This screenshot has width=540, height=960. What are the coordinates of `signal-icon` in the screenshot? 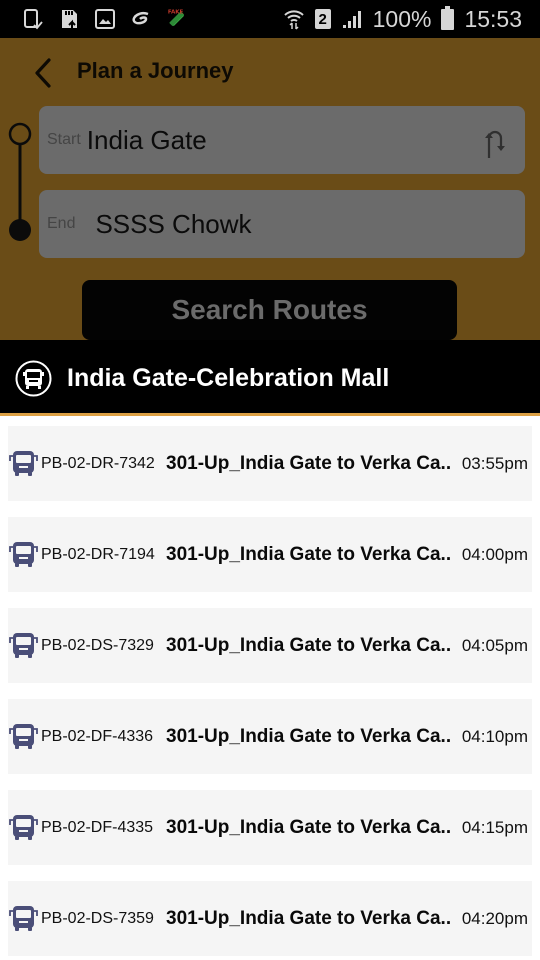 It's located at (352, 19).